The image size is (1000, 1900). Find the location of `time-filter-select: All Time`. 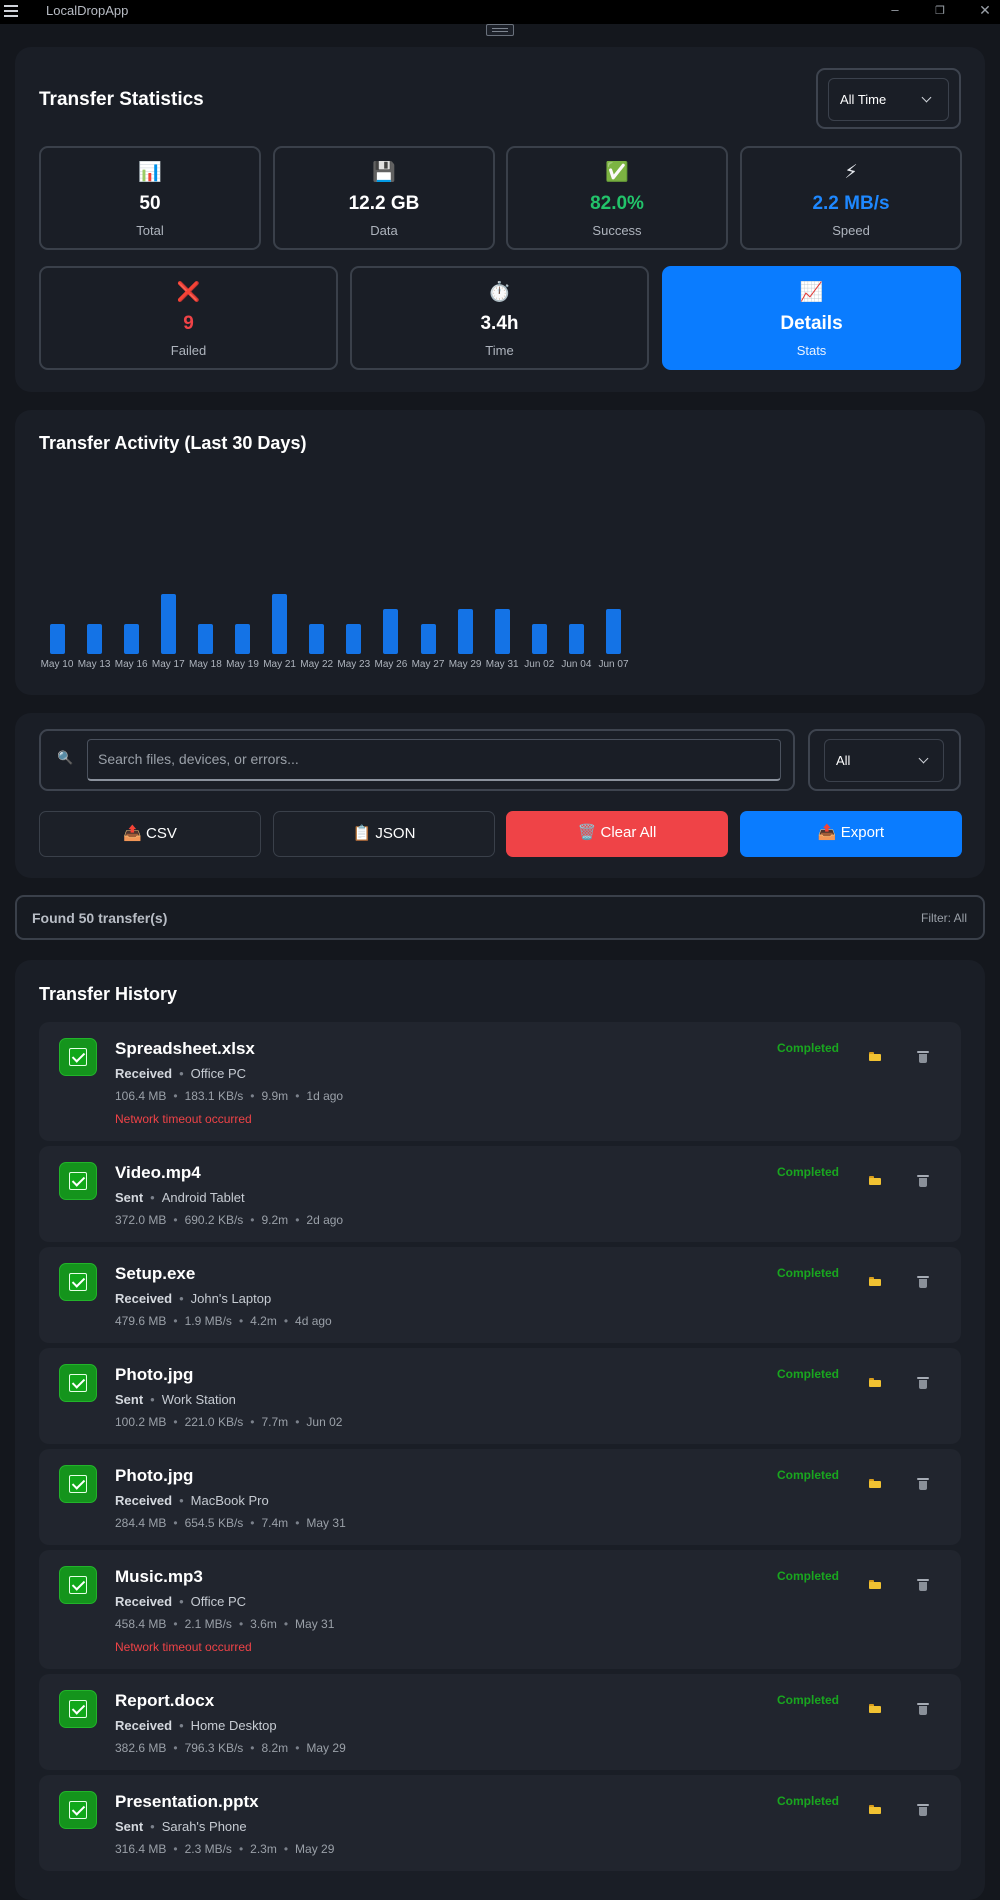

time-filter-select: All Time is located at coordinates (888, 99).